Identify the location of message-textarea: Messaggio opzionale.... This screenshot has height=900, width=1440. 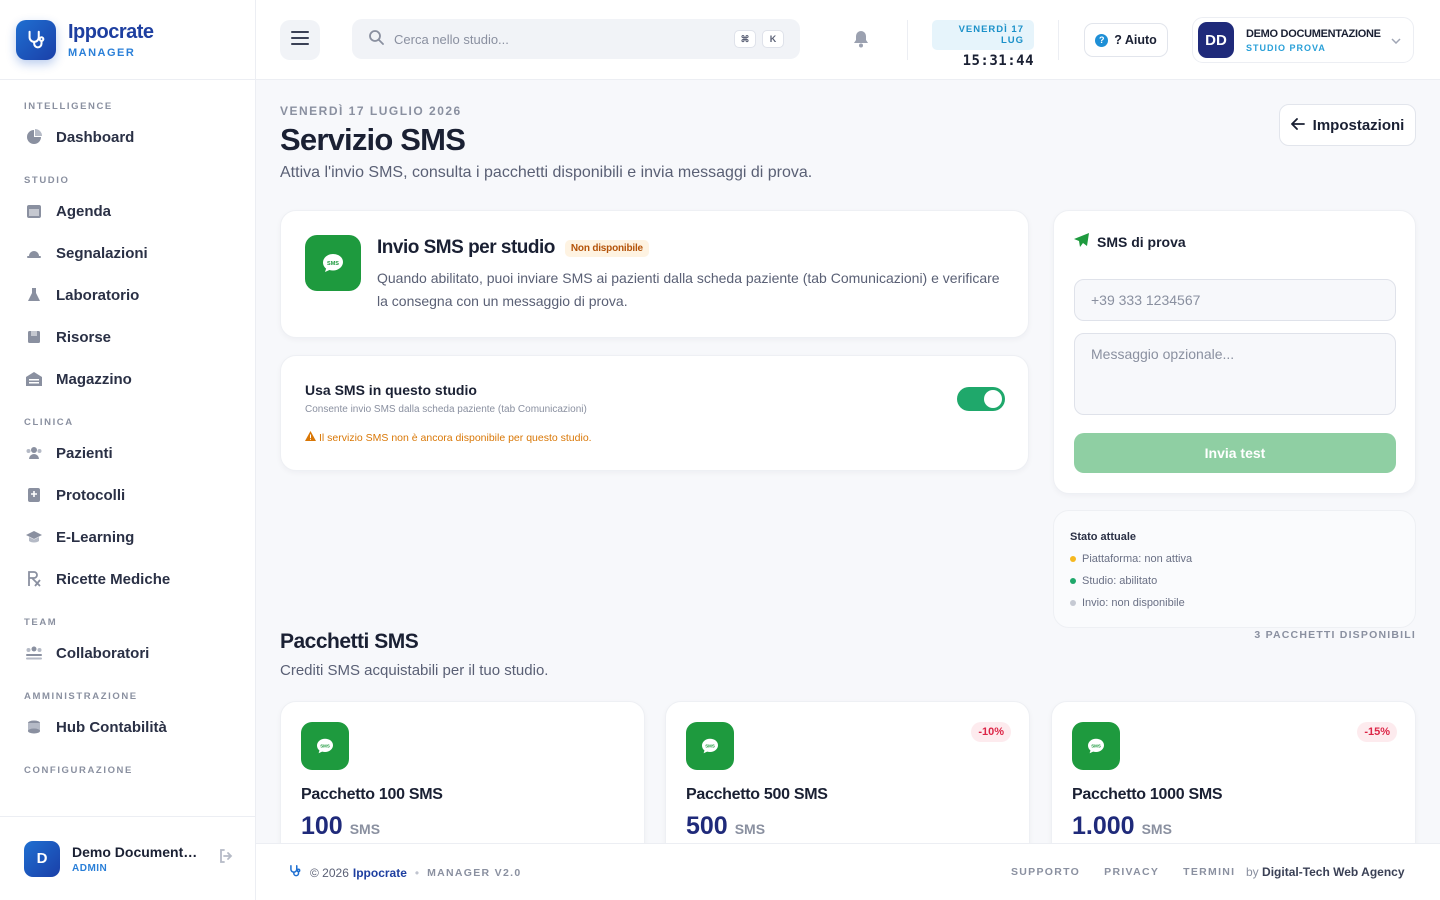
(1235, 374).